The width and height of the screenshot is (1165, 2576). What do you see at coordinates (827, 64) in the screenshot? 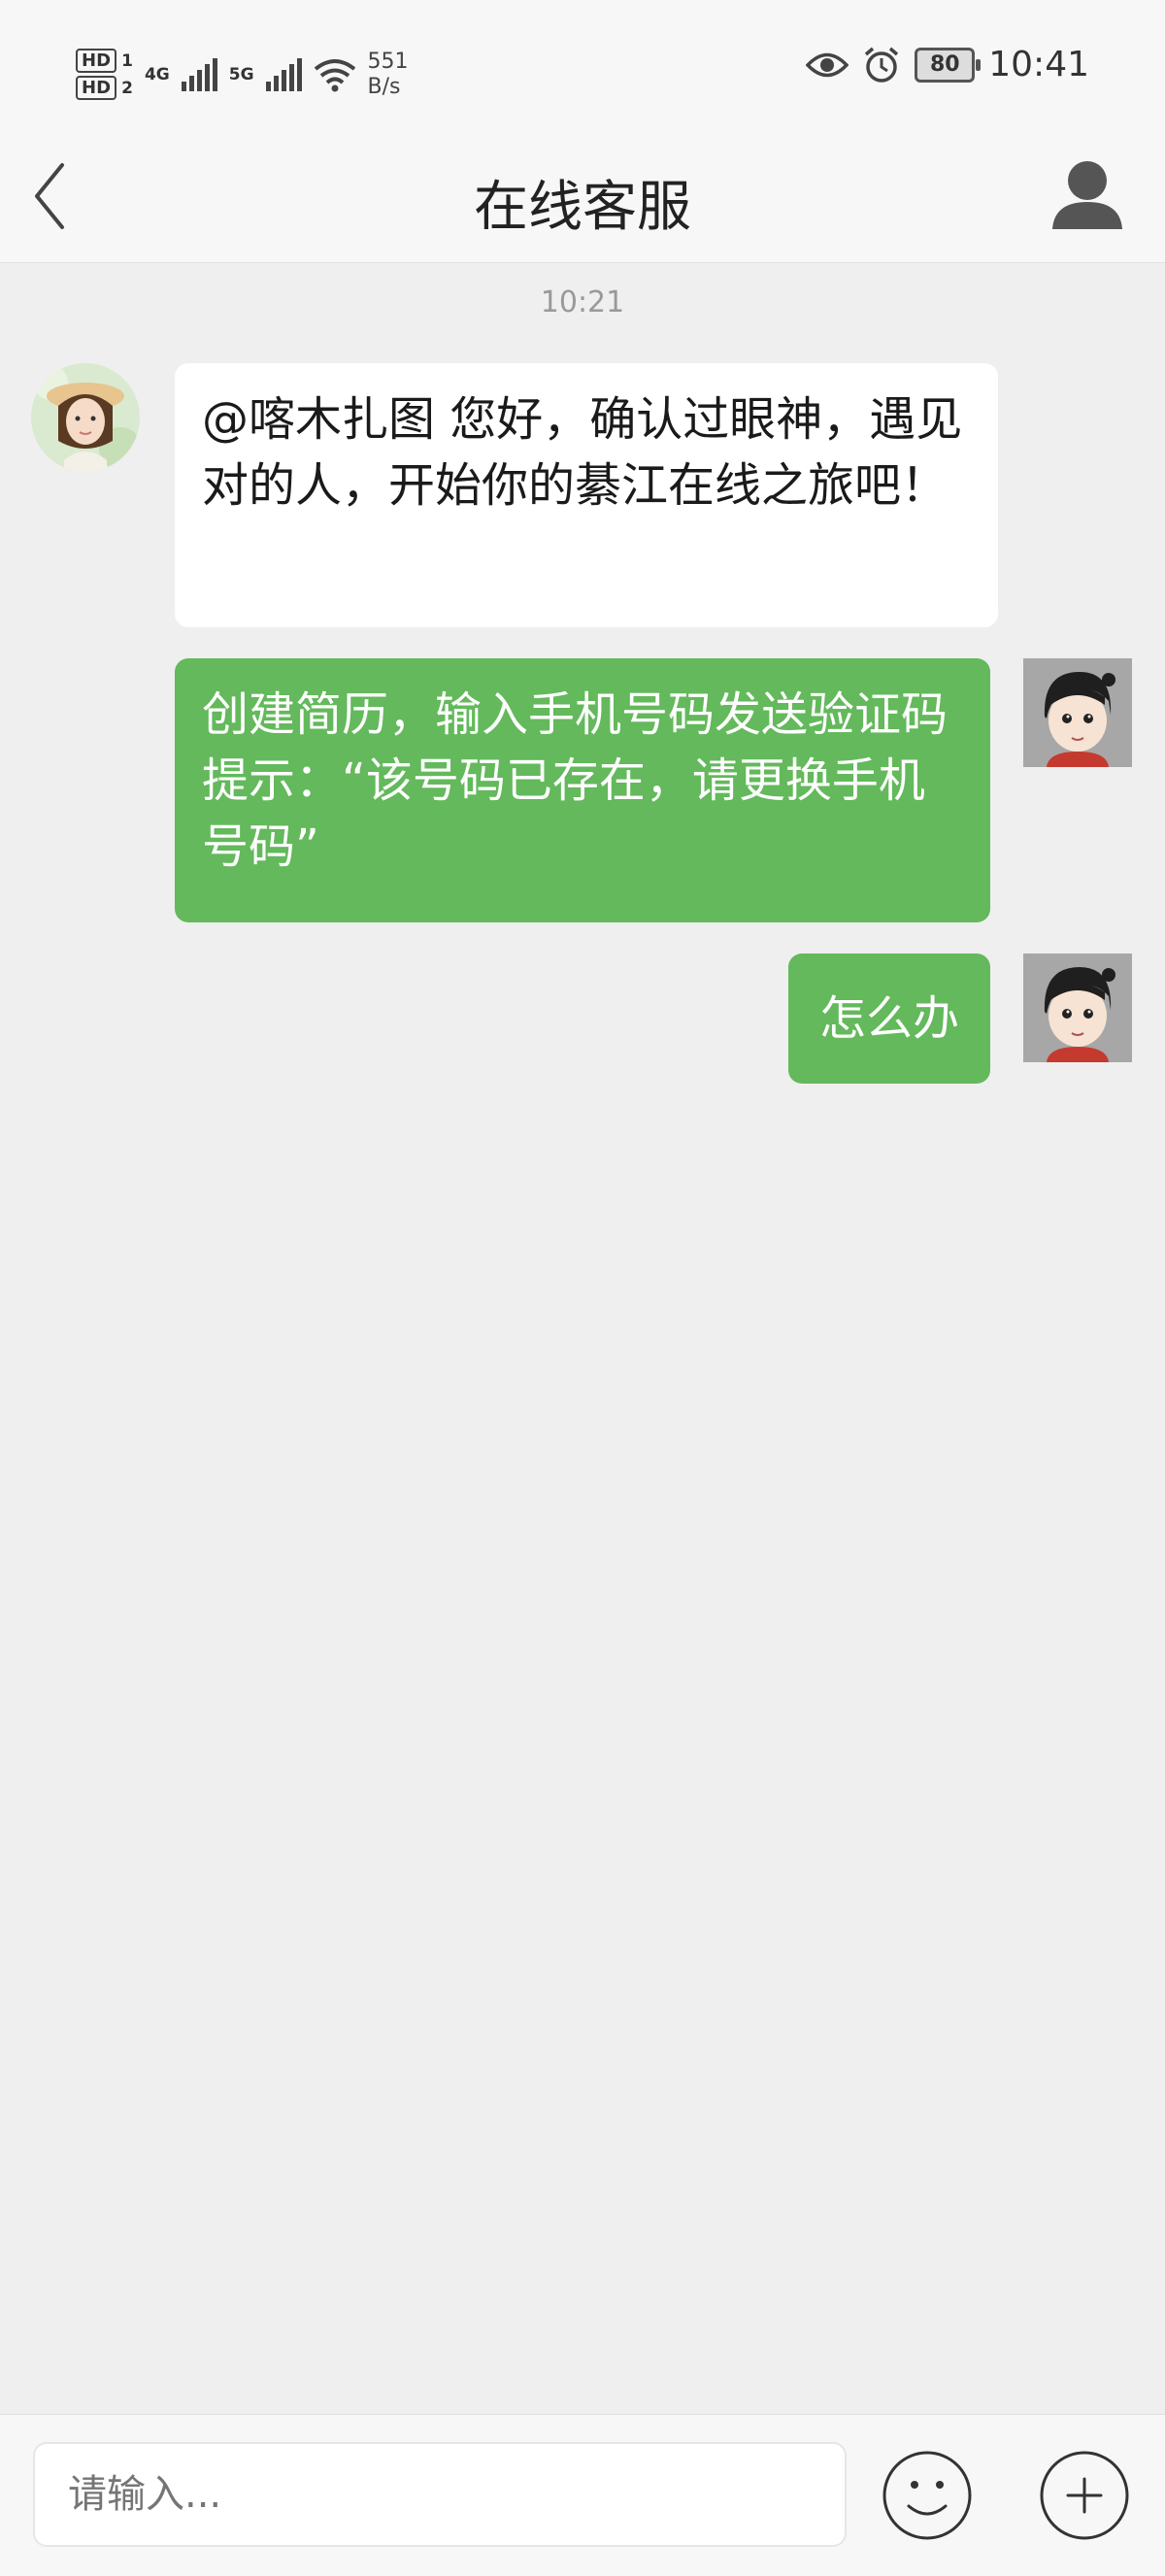
I see `eye-icon` at bounding box center [827, 64].